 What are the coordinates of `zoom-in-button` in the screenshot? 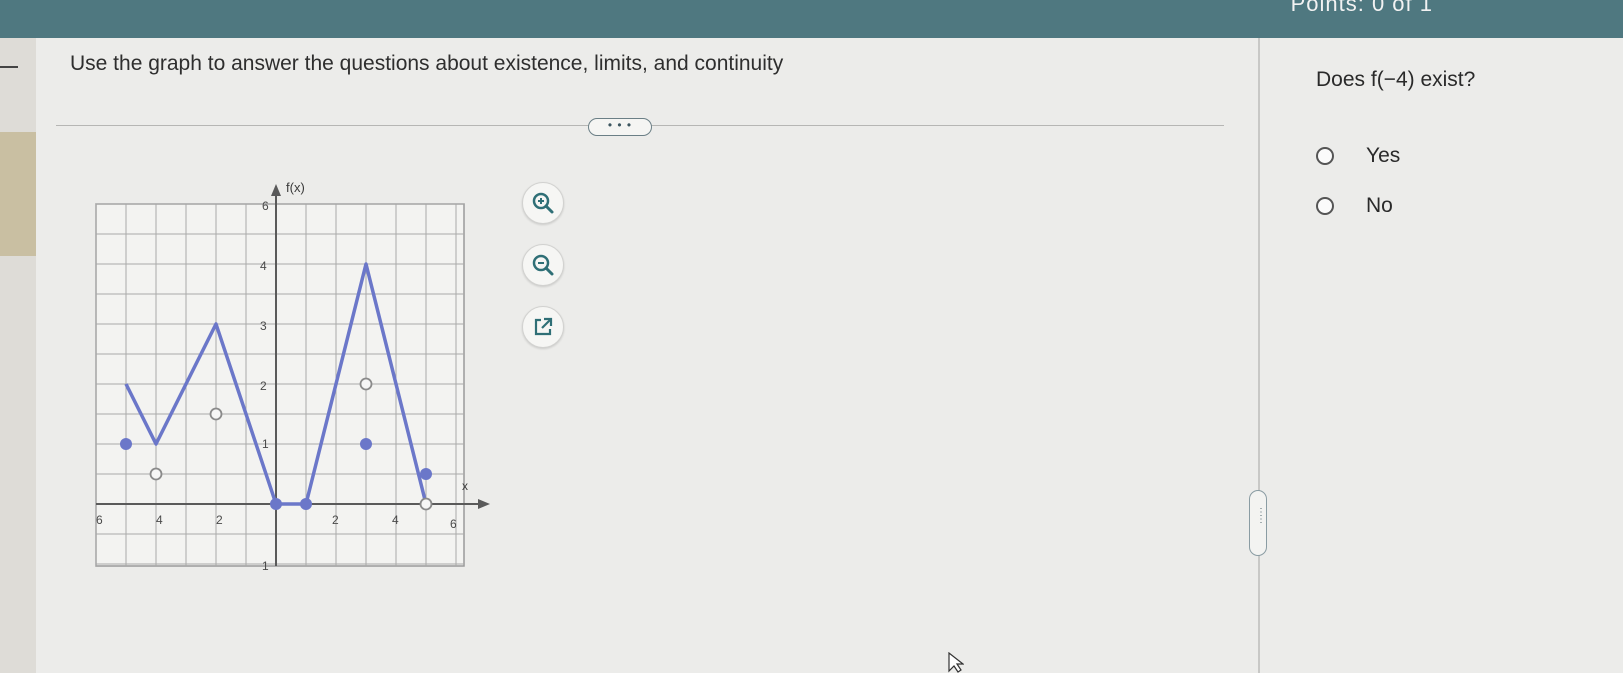 It's located at (543, 203).